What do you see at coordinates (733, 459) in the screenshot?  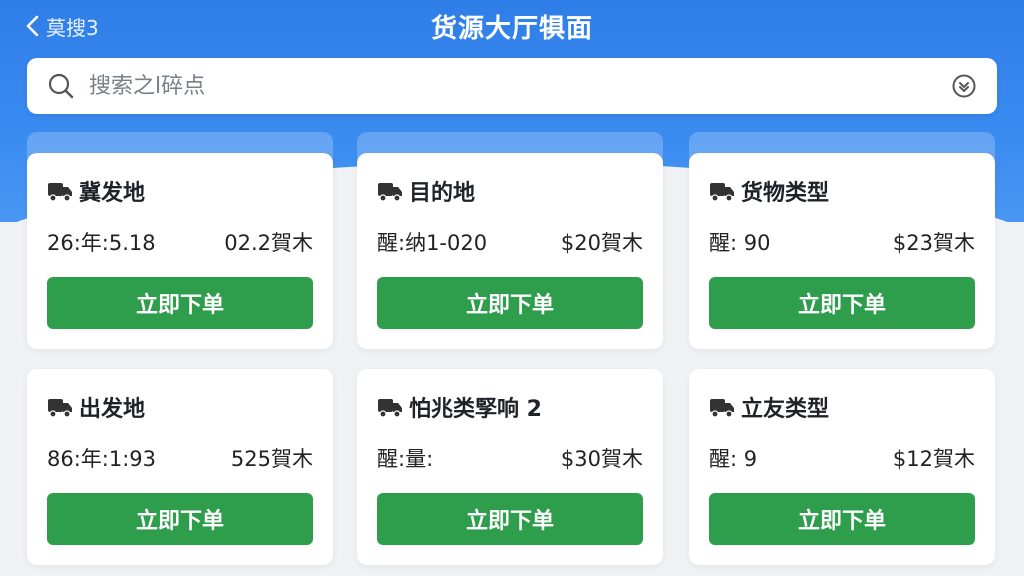 I see `card-detail: 醒: 9` at bounding box center [733, 459].